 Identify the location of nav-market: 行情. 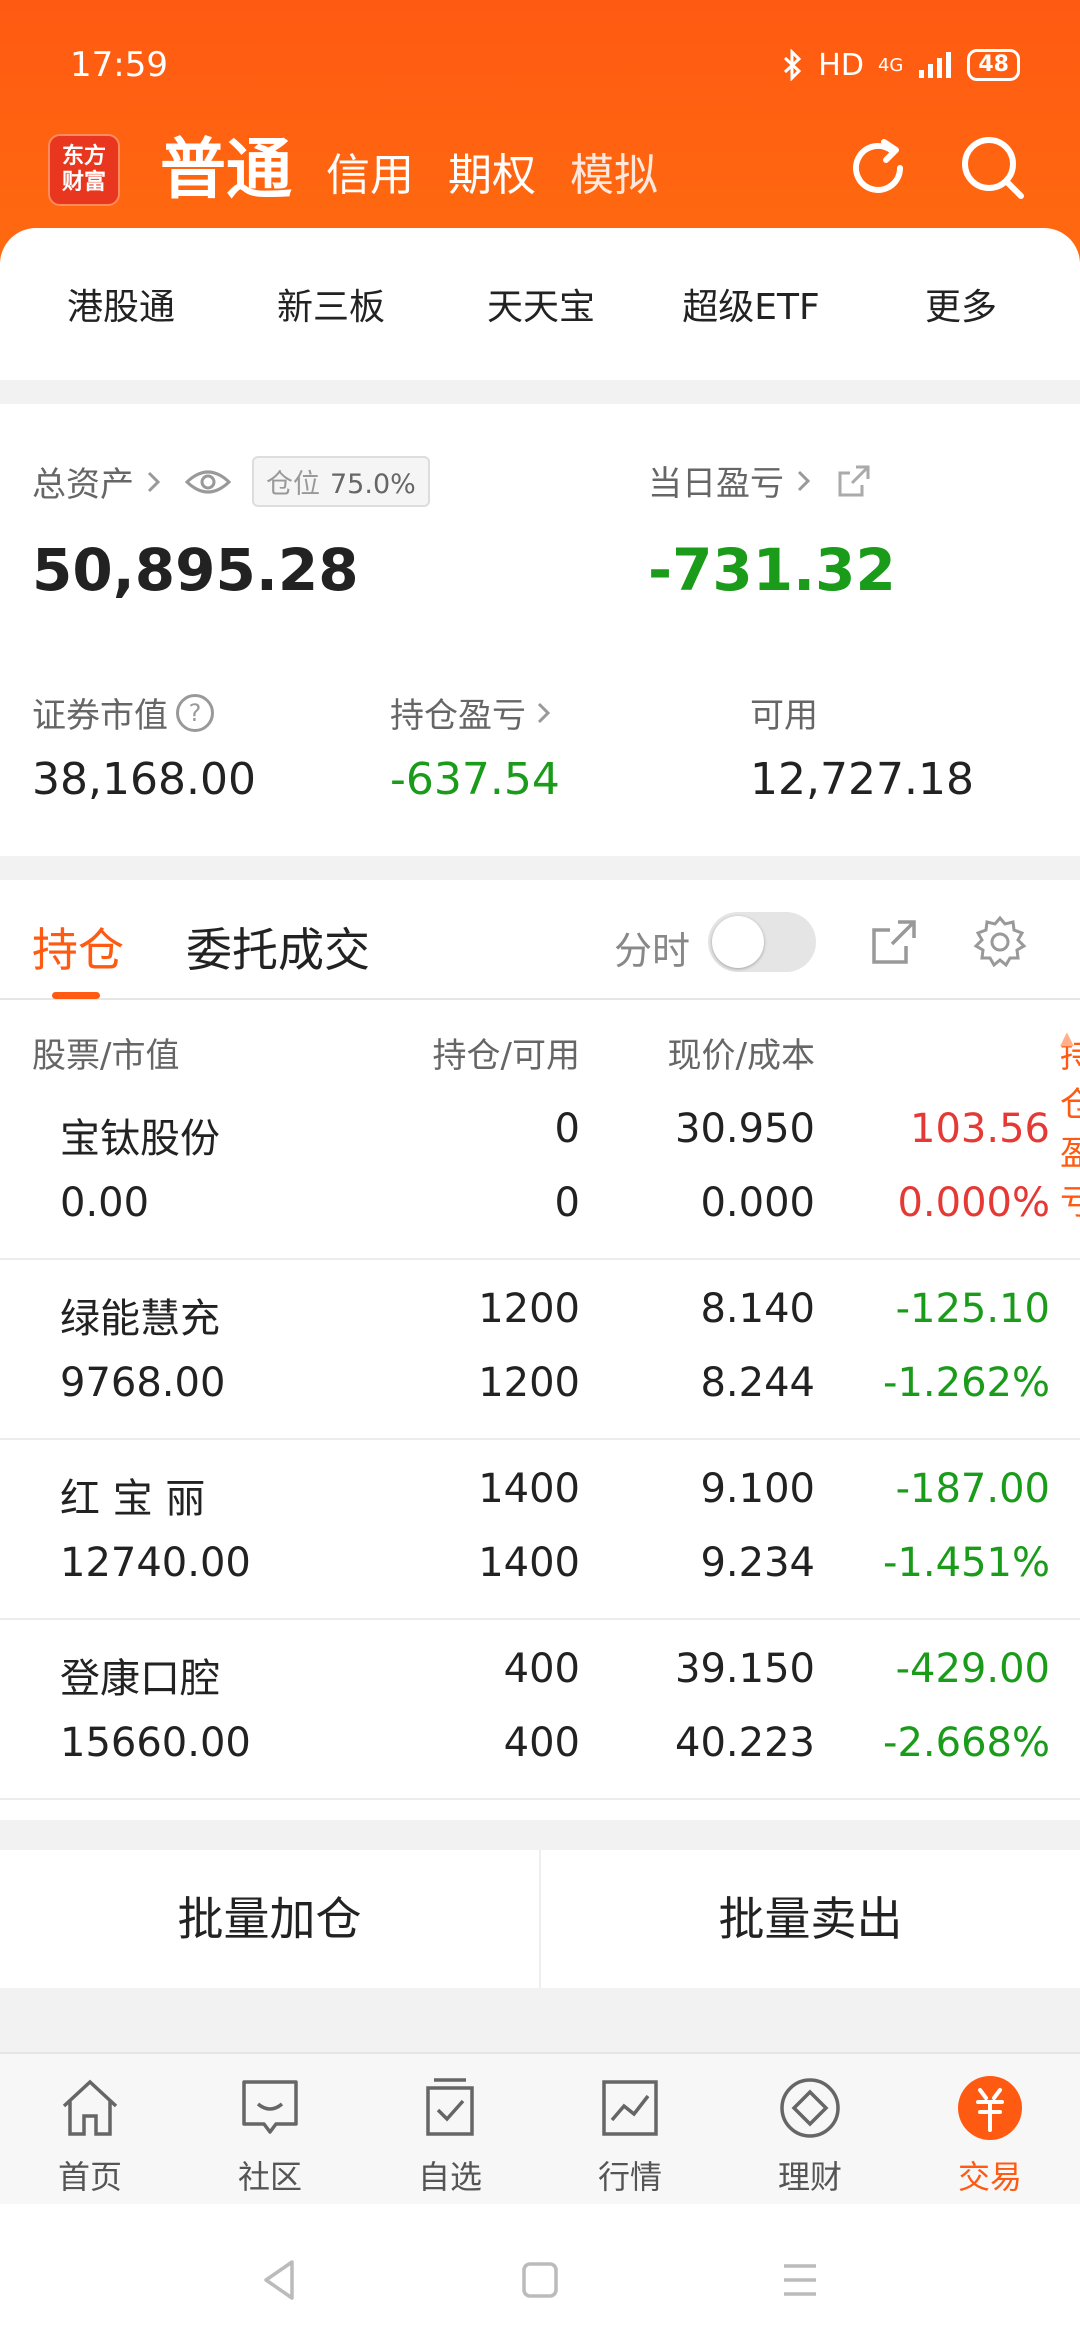
(630, 2129).